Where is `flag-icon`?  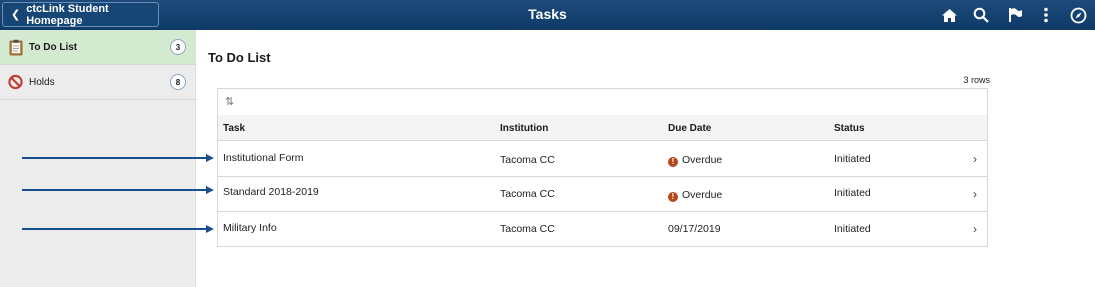 flag-icon is located at coordinates (1015, 15).